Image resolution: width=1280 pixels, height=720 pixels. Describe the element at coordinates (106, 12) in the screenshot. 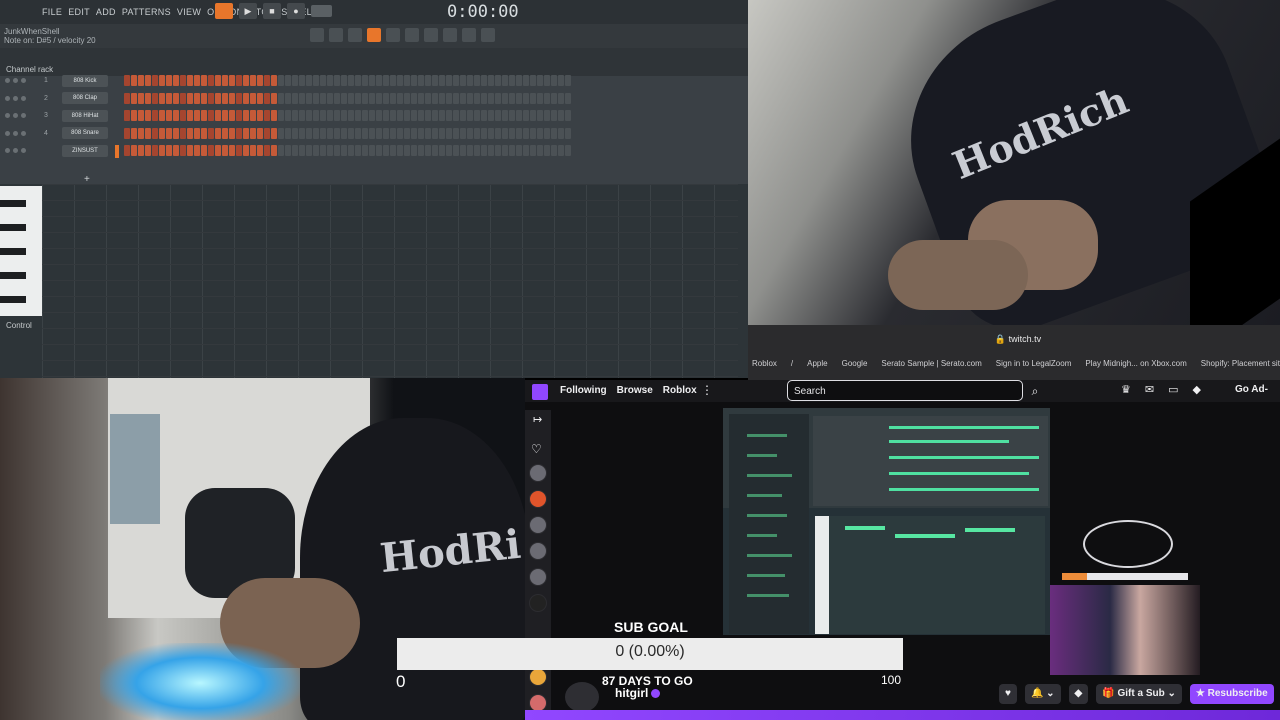

I see `menu-add: ADD` at that location.